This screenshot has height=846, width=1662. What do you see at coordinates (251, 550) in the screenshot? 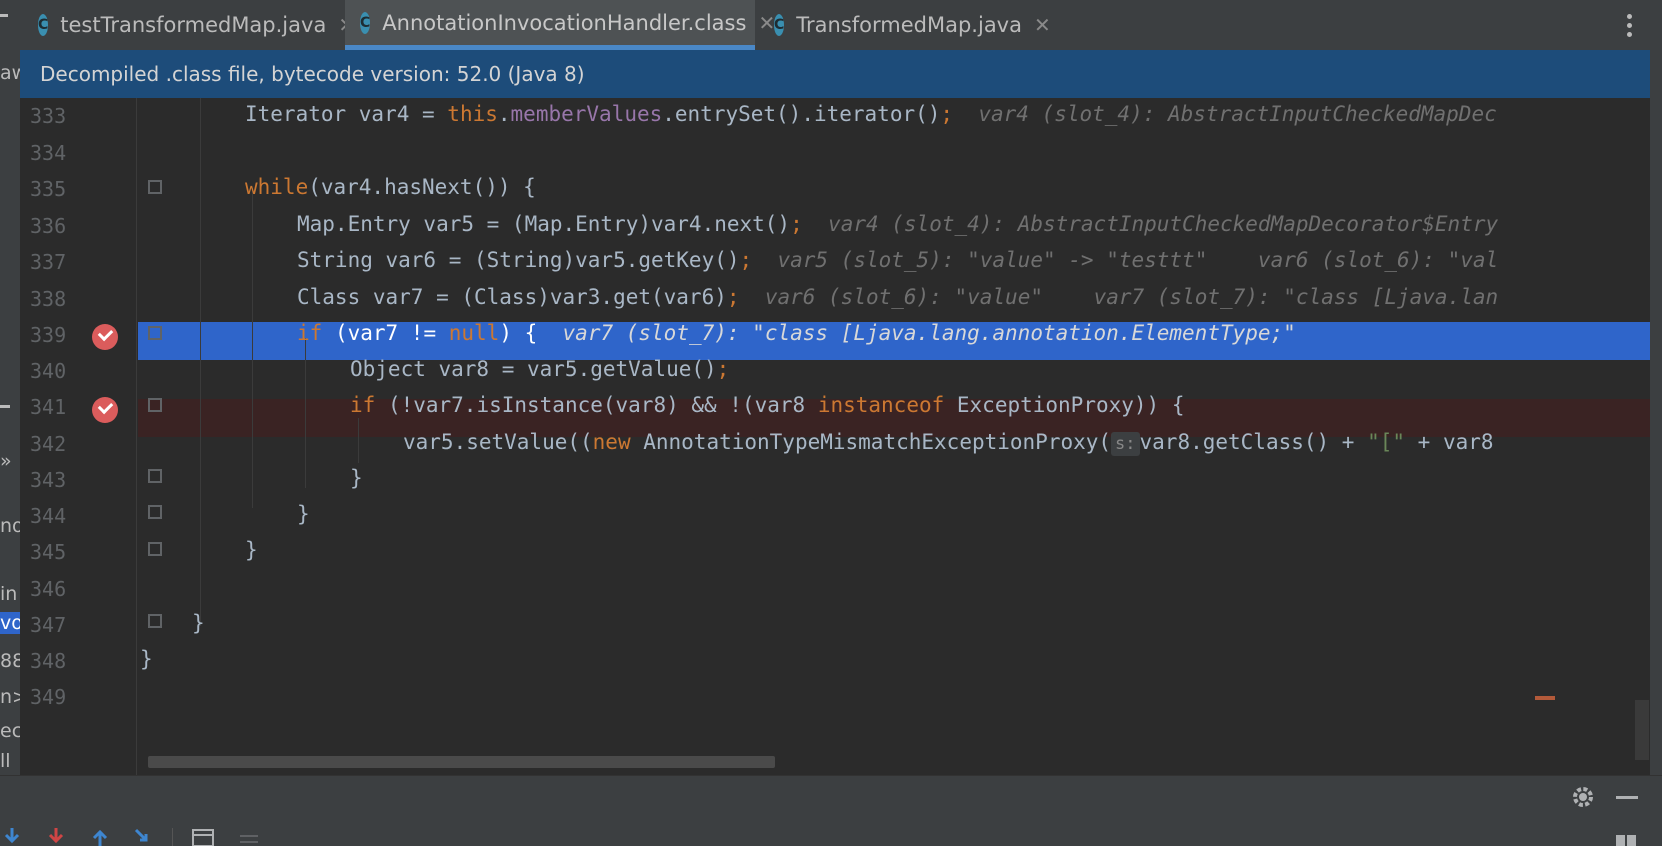
I see `code-line-345: }` at bounding box center [251, 550].